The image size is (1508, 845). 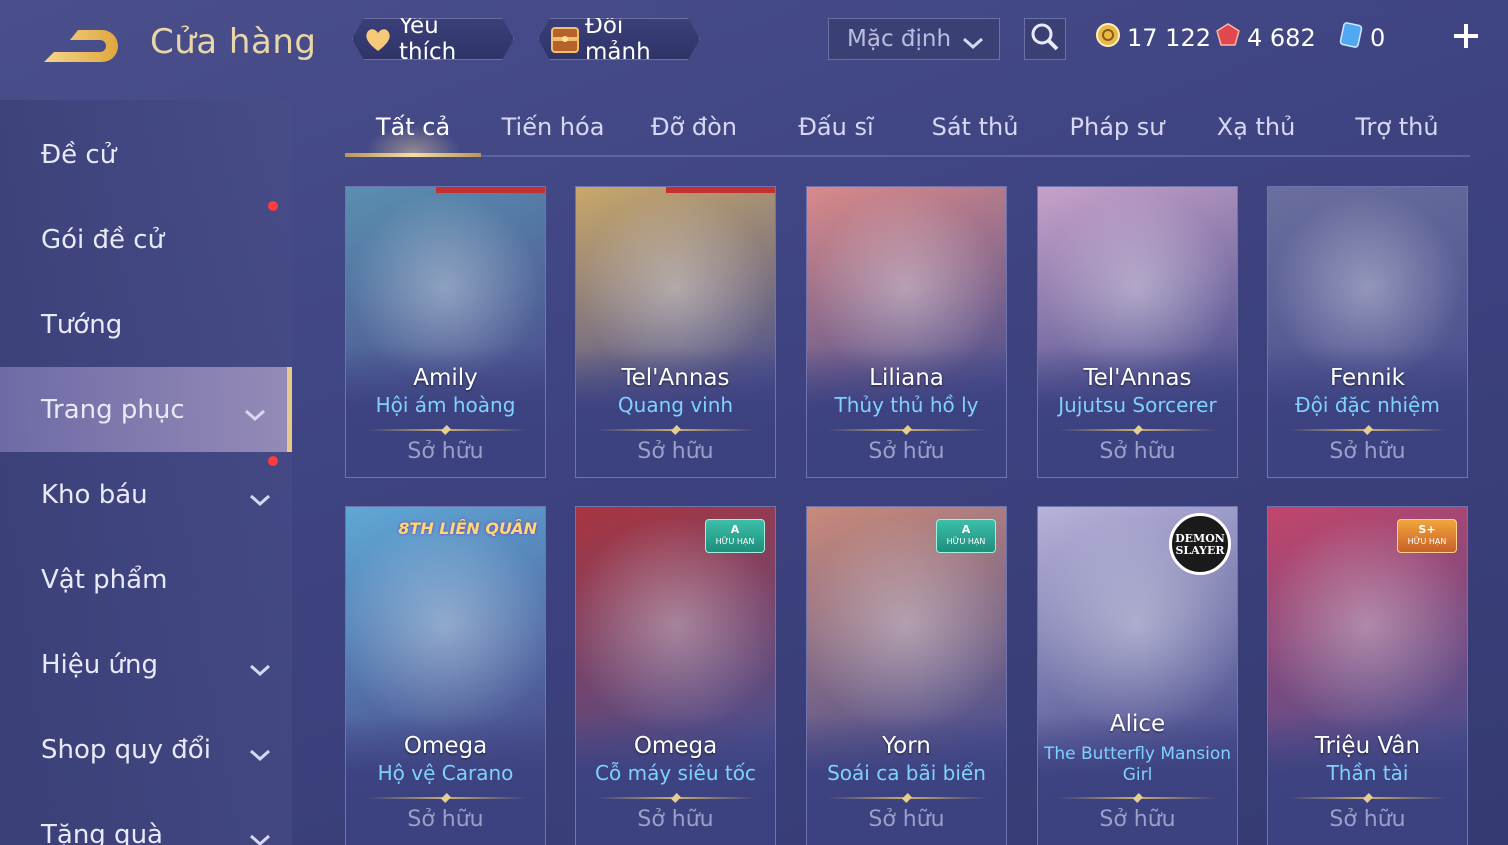 I want to click on skin-name: Đội đặc nhiệm, so click(x=1367, y=405).